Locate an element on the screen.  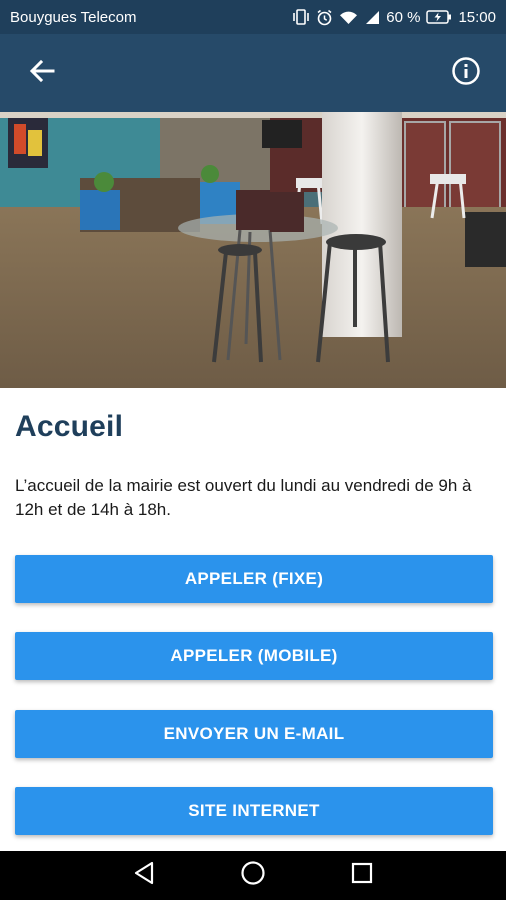
nav-home-button is located at coordinates (253, 876).